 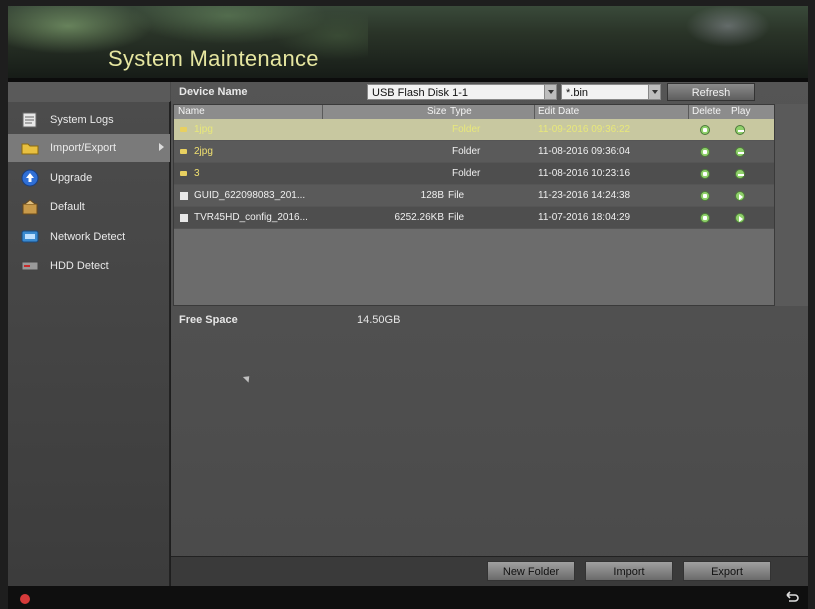 What do you see at coordinates (584, 195) in the screenshot?
I see `file-date: 11-23-2016 14:24:38` at bounding box center [584, 195].